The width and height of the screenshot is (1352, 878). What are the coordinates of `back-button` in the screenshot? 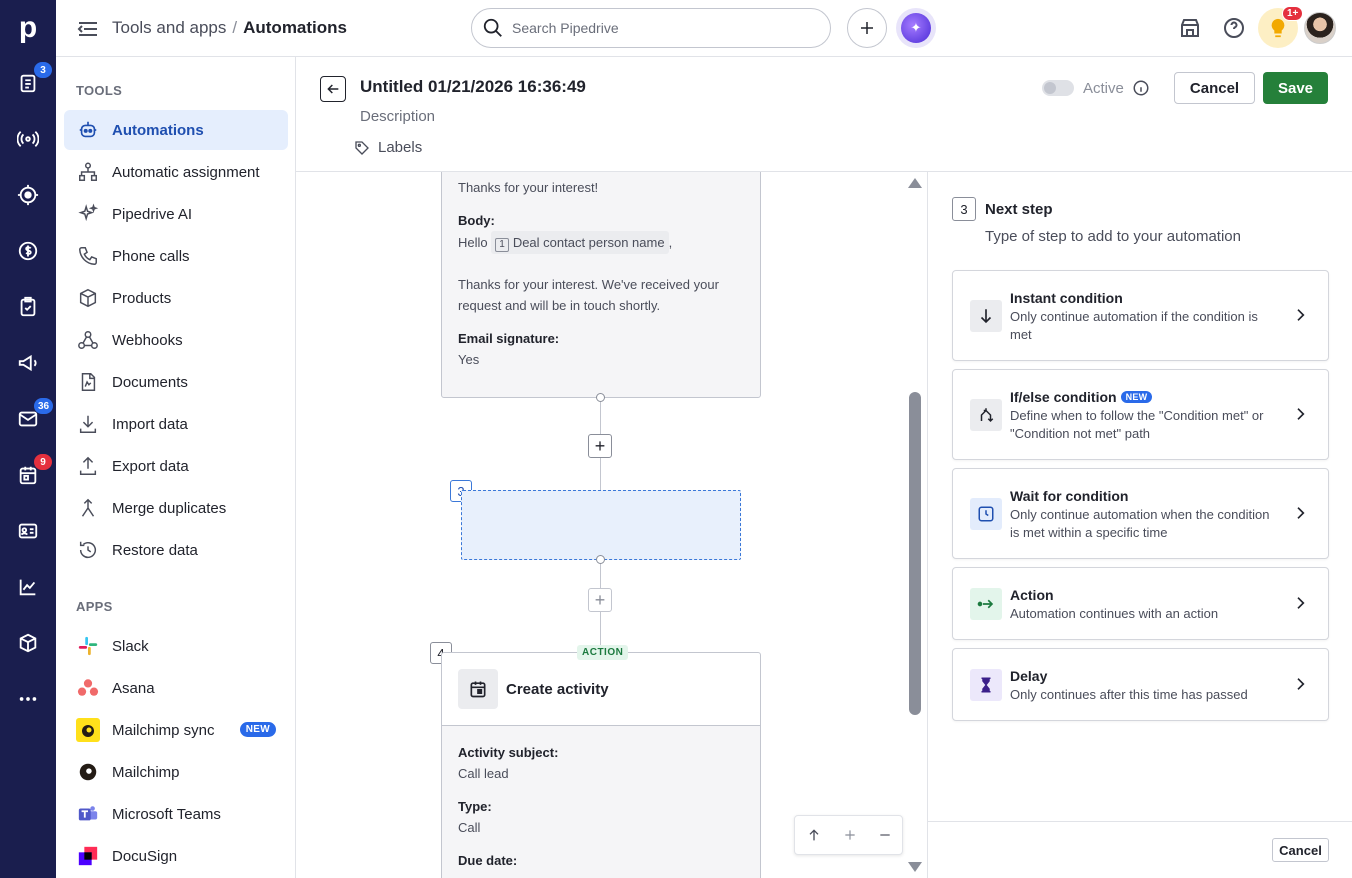 It's located at (333, 89).